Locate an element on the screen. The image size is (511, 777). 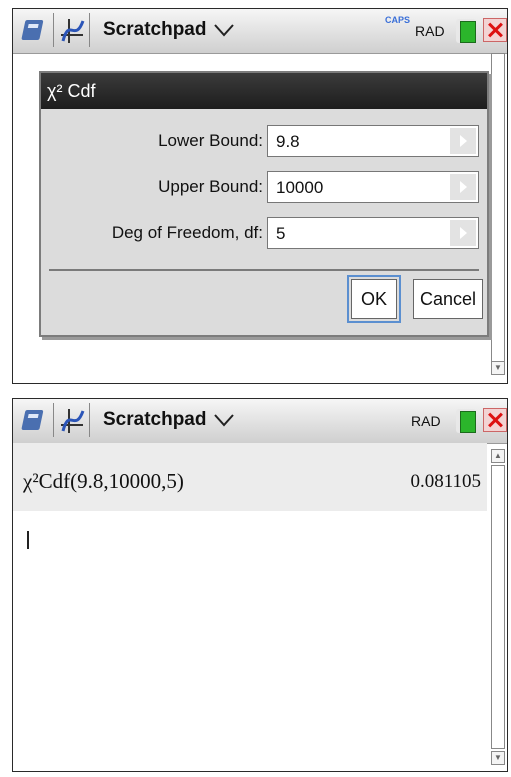
upper-bound-input: 10000 is located at coordinates (373, 187).